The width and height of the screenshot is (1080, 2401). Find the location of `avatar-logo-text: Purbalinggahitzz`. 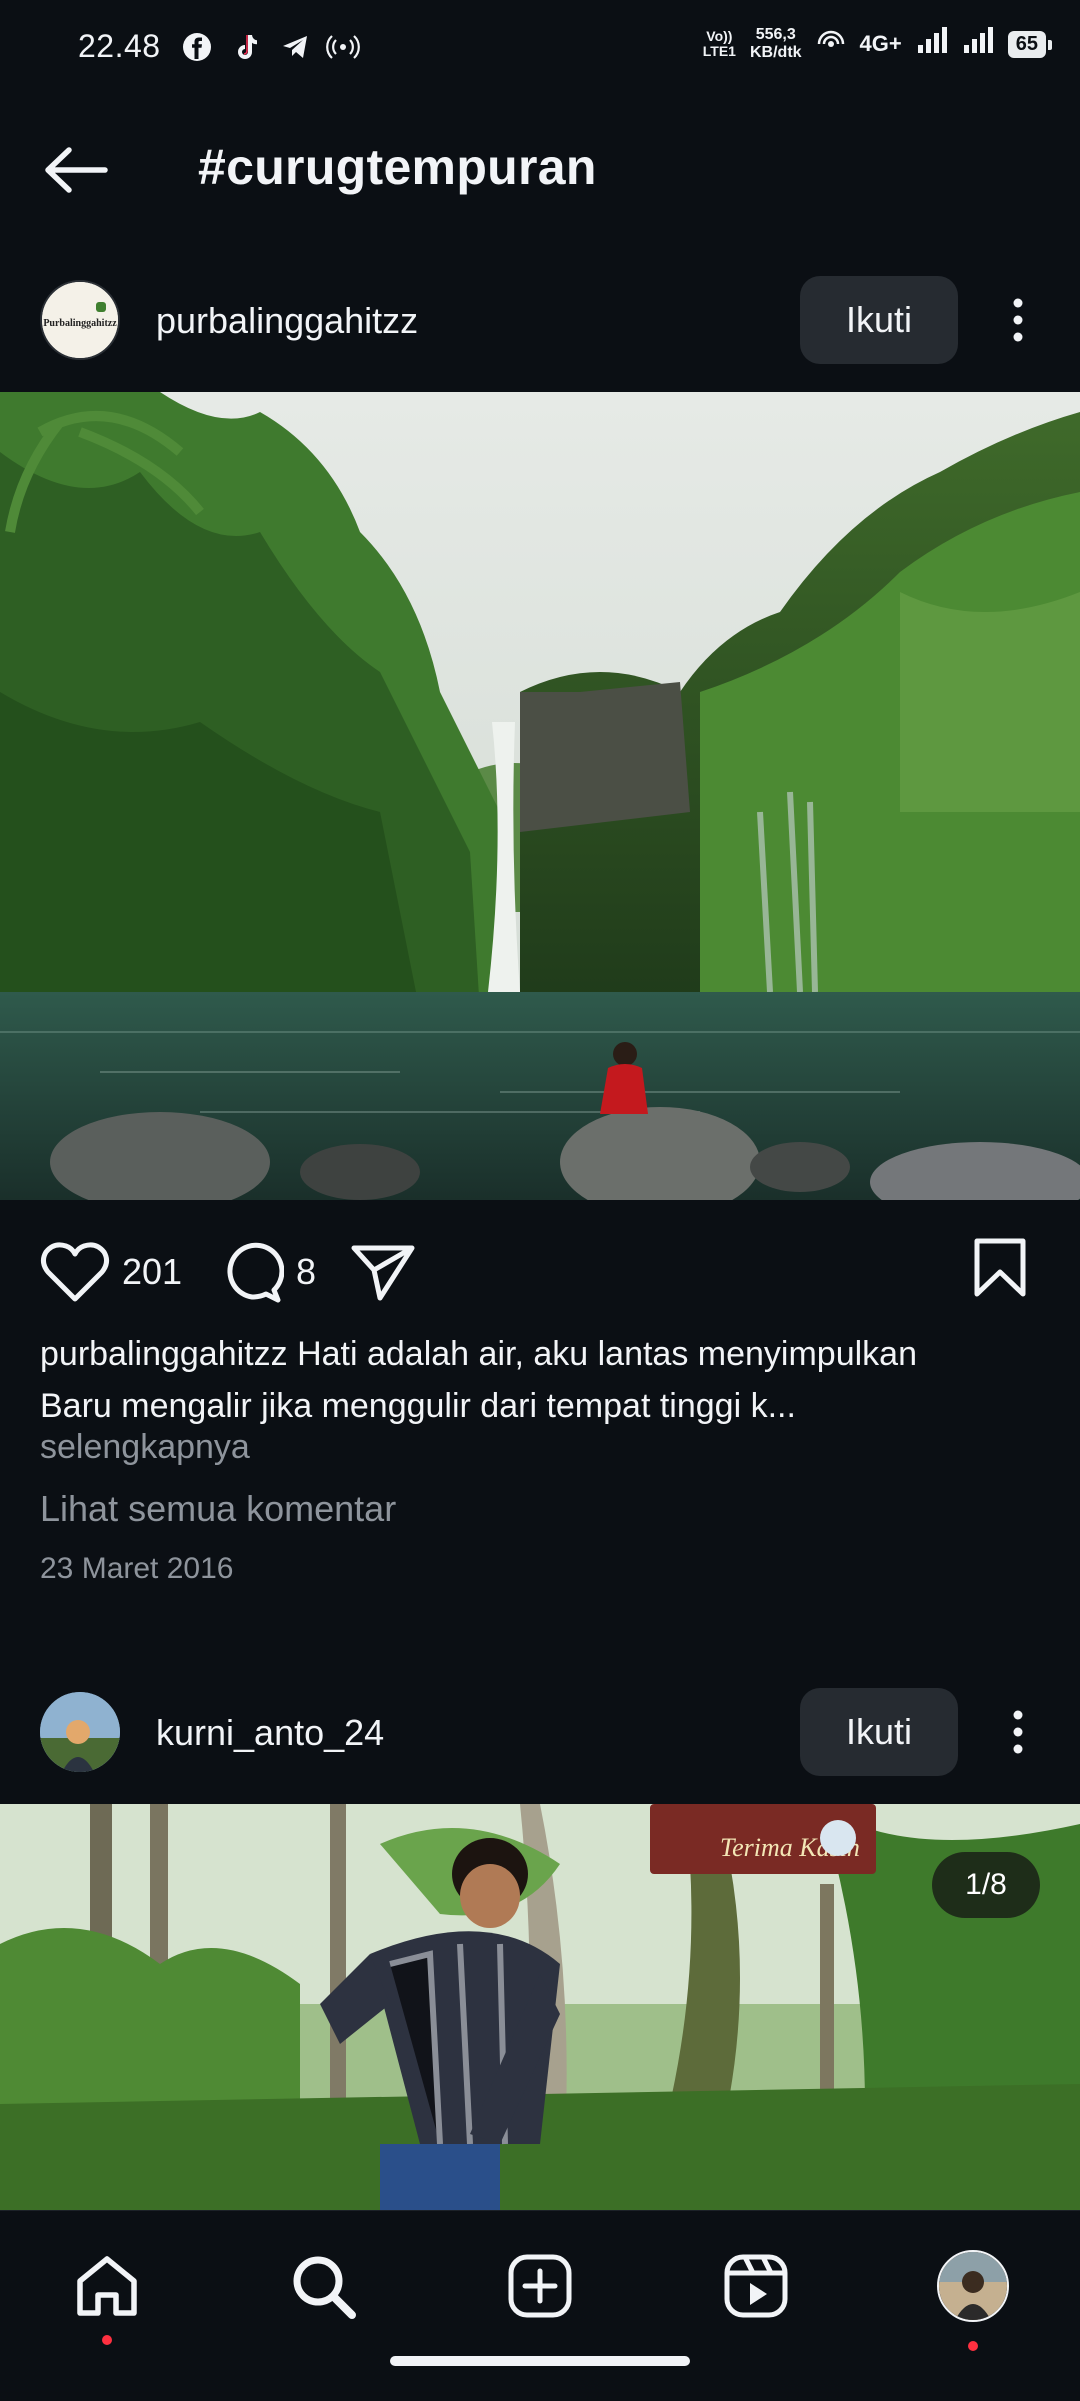

avatar-logo-text: Purbalinggahitzz is located at coordinates (80, 323).